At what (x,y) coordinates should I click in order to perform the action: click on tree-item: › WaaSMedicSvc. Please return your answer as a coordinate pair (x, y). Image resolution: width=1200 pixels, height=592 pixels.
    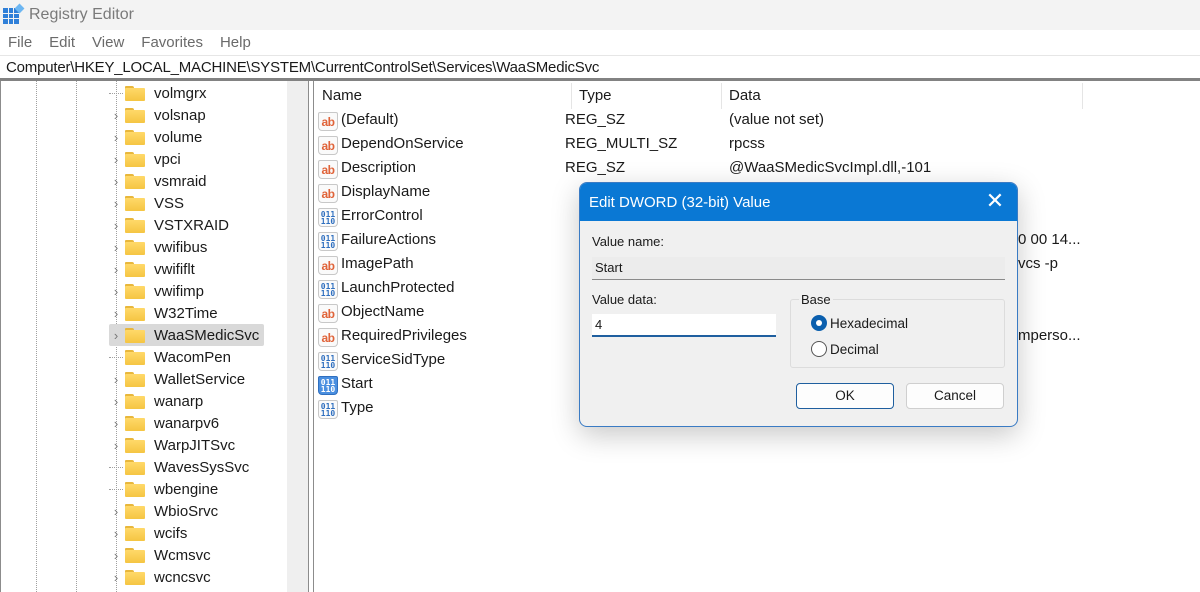
    Looking at the image, I should click on (187, 335).